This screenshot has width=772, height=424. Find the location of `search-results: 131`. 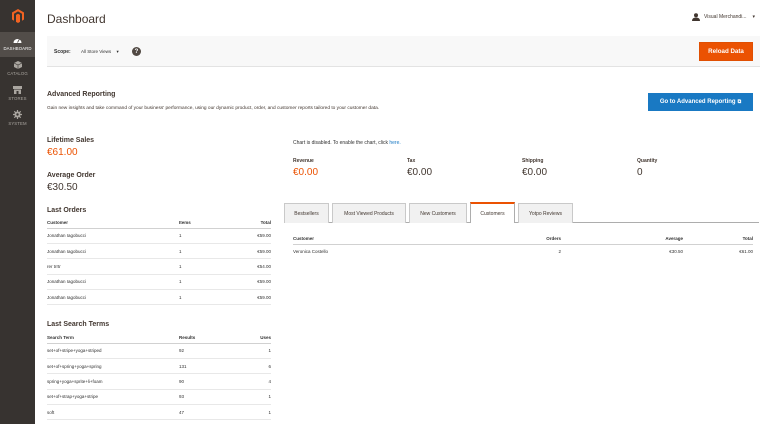

search-results: 131 is located at coordinates (204, 366).